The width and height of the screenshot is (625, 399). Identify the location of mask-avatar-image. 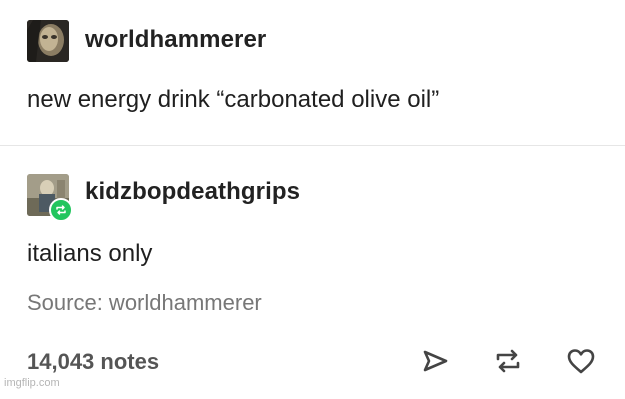
(48, 41).